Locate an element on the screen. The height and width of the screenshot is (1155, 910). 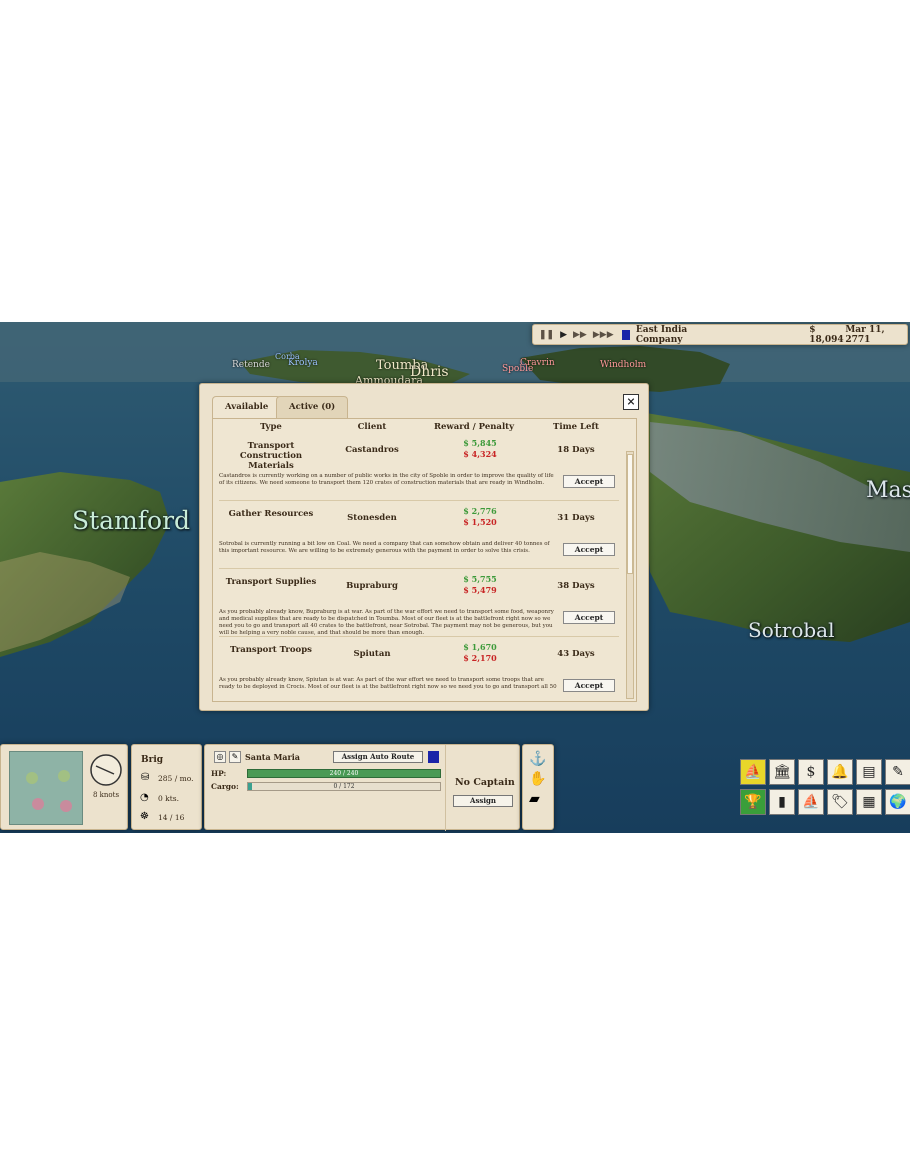
date-display: Mar 11, 2771 is located at coordinates (865, 334).